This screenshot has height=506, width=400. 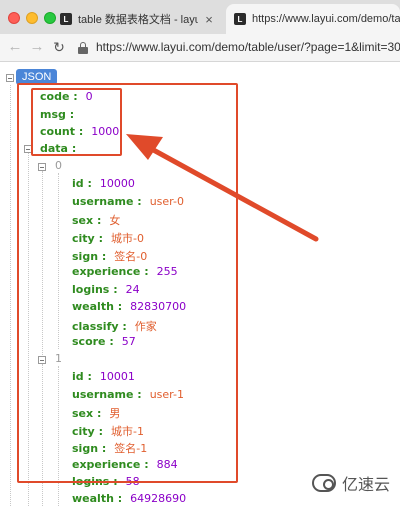 I want to click on watermark-text: 亿速云, so click(x=366, y=484).